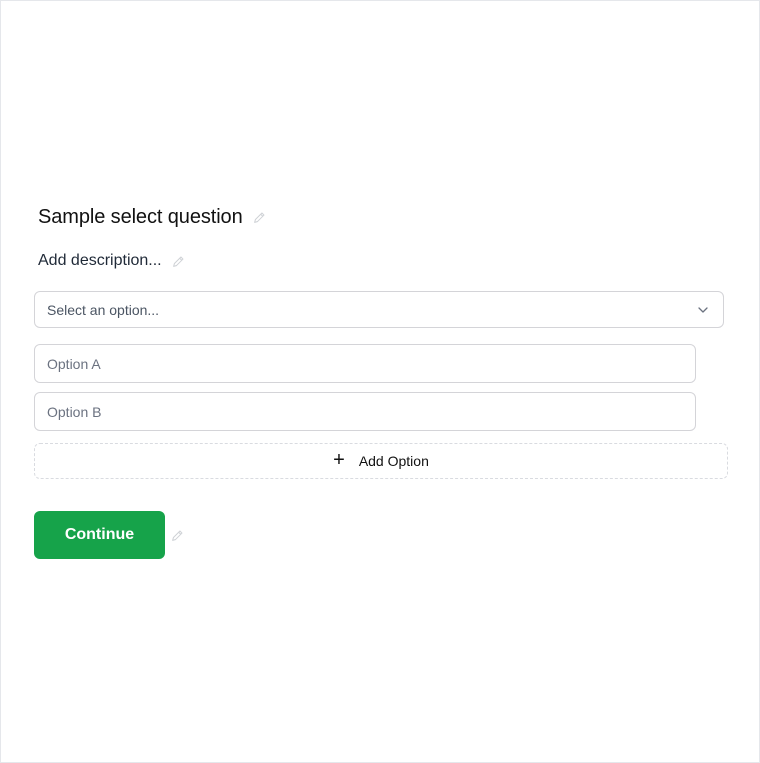 The height and width of the screenshot is (763, 760). I want to click on edit-description-pencil-icon, so click(178, 261).